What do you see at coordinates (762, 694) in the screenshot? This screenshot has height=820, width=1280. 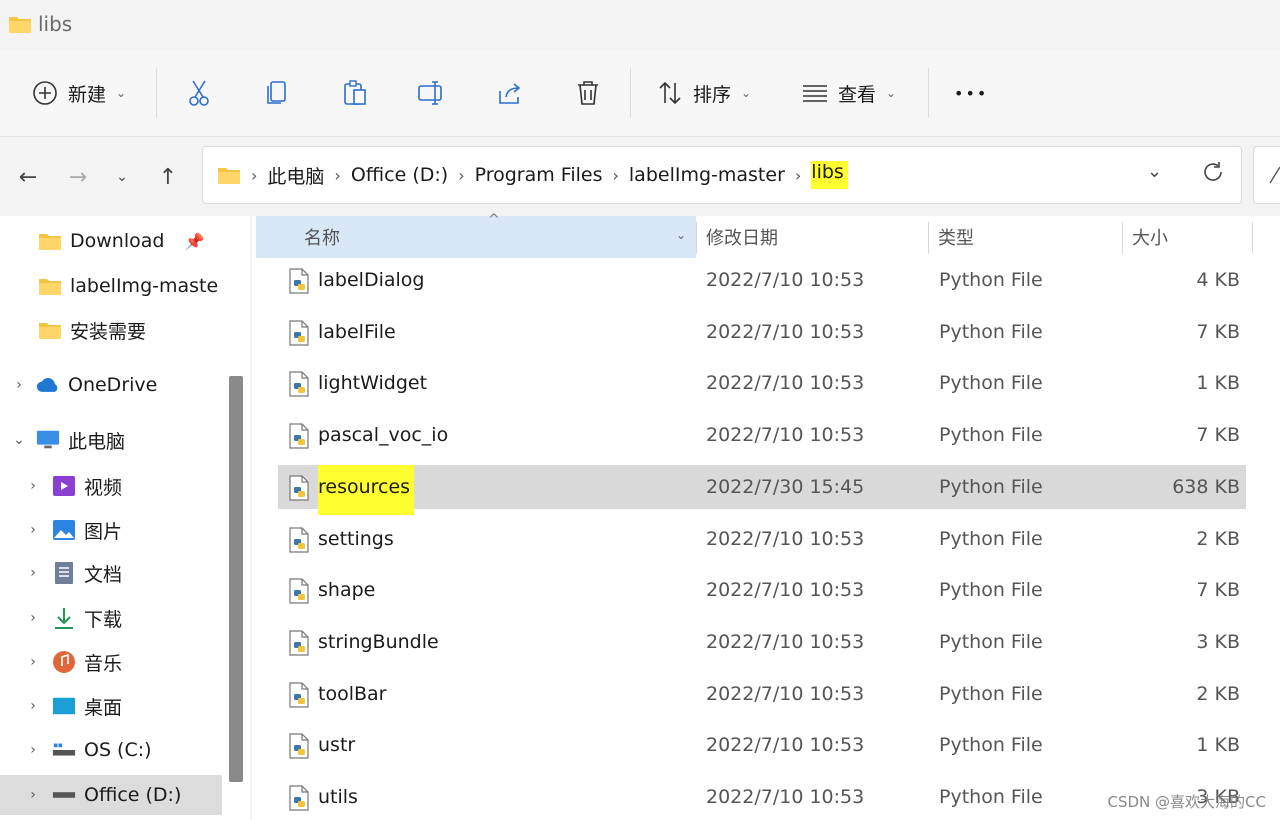 I see `file-row: toolBar 2022/7/10 10:53 Python File 2 KB` at bounding box center [762, 694].